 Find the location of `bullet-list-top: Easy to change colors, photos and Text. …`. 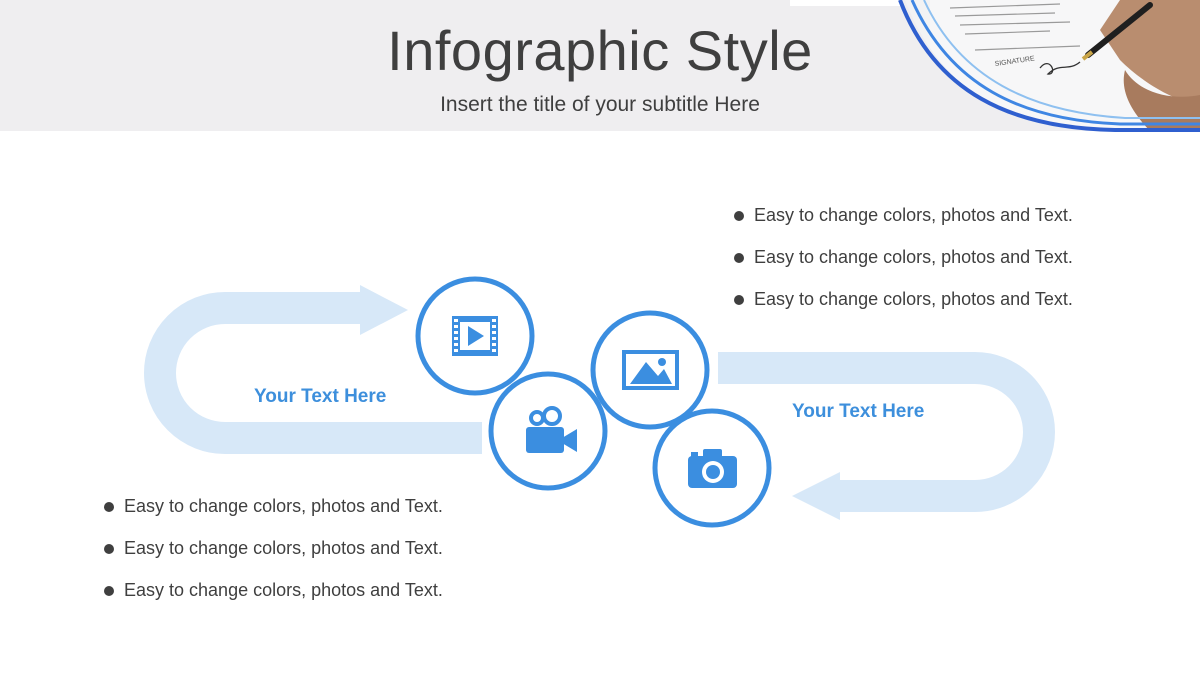

bullet-list-top: Easy to change colors, photos and Text. … is located at coordinates (903, 268).